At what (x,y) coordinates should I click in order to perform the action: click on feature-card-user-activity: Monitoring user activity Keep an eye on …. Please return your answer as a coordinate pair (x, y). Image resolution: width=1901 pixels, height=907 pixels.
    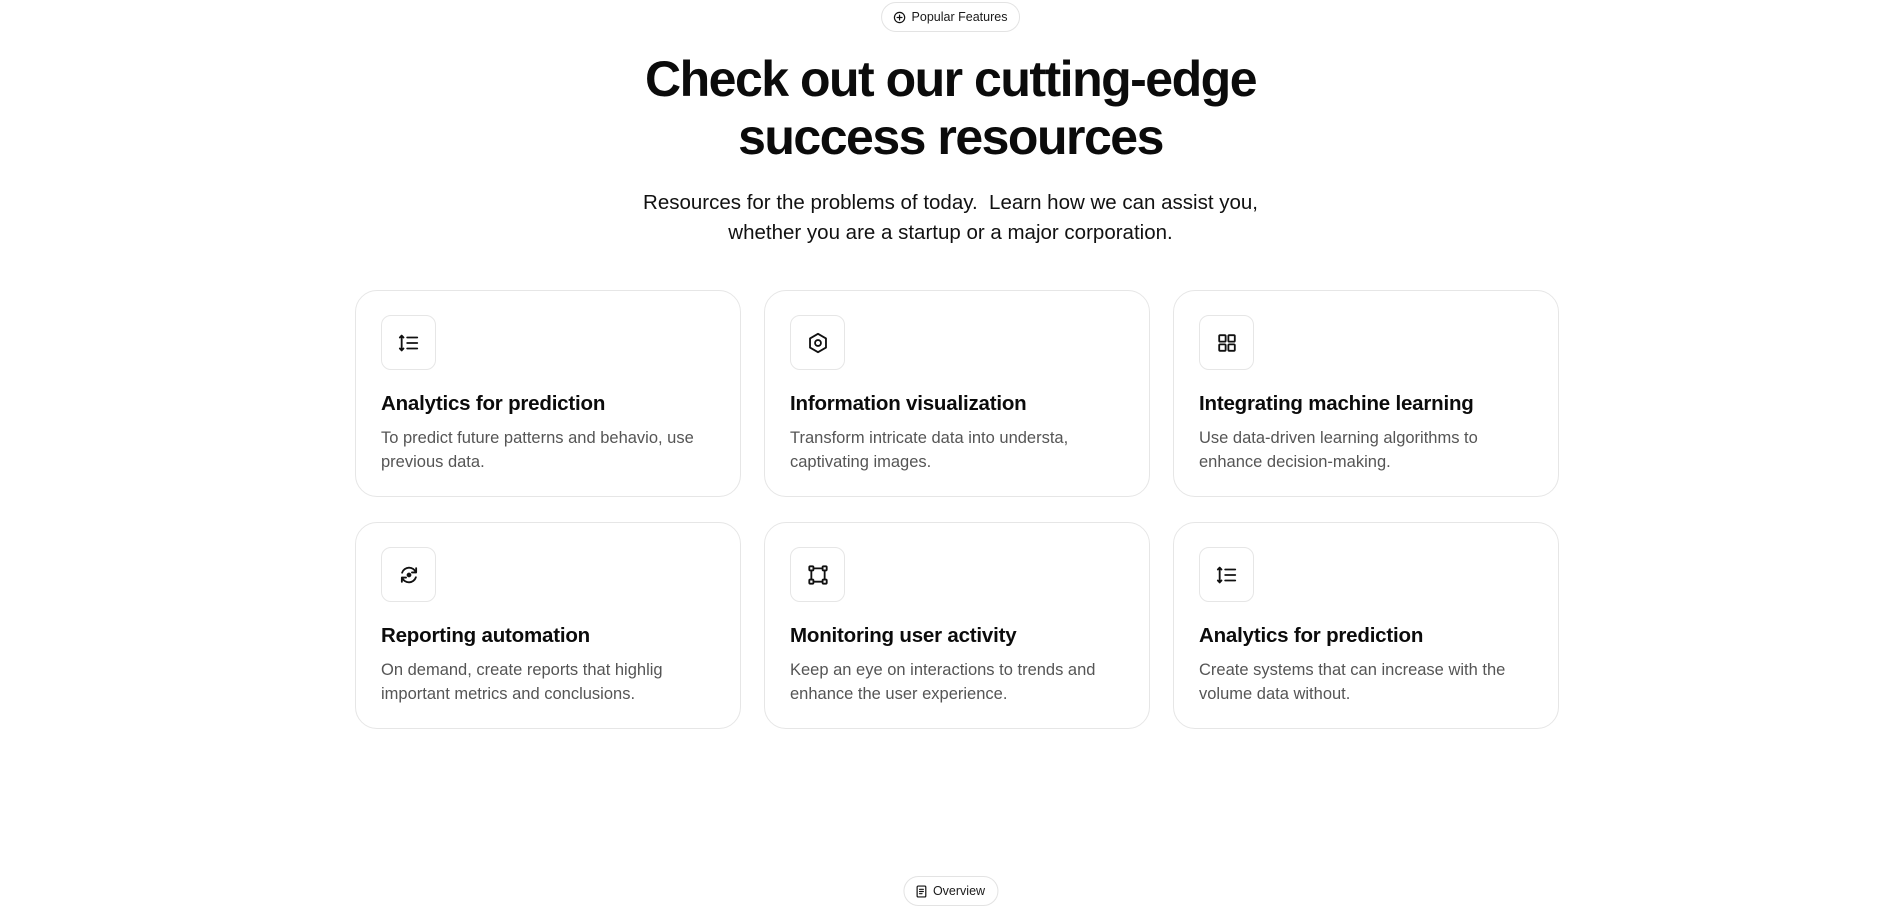
    Looking at the image, I should click on (957, 625).